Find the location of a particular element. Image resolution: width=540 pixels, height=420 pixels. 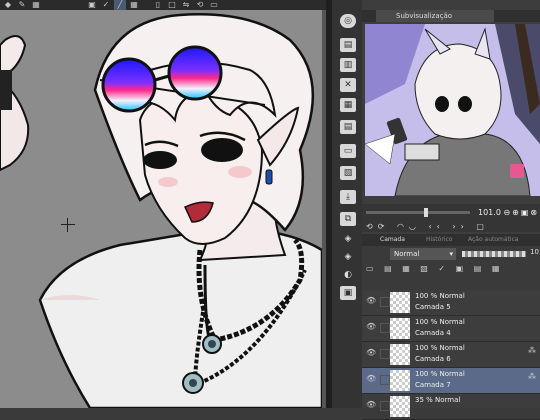

sub-tool-icon: ▧ is located at coordinates (348, 173).